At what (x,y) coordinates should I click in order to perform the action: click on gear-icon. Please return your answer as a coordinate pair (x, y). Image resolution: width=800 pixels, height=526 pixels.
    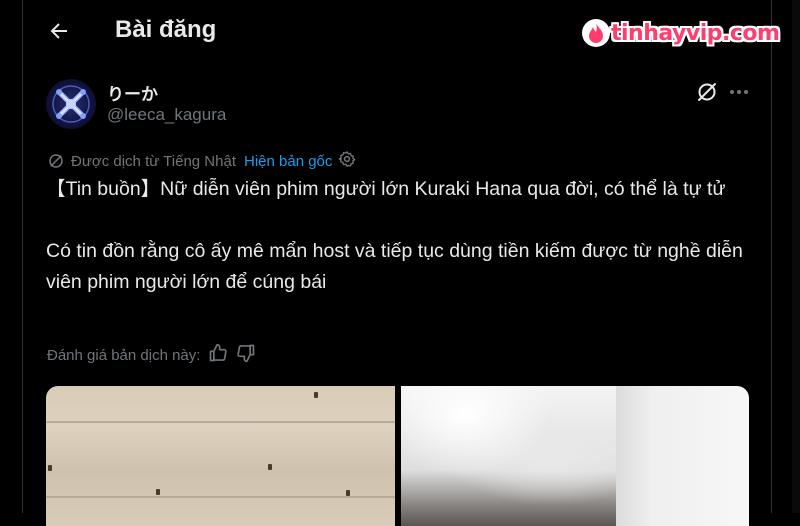
    Looking at the image, I should click on (347, 159).